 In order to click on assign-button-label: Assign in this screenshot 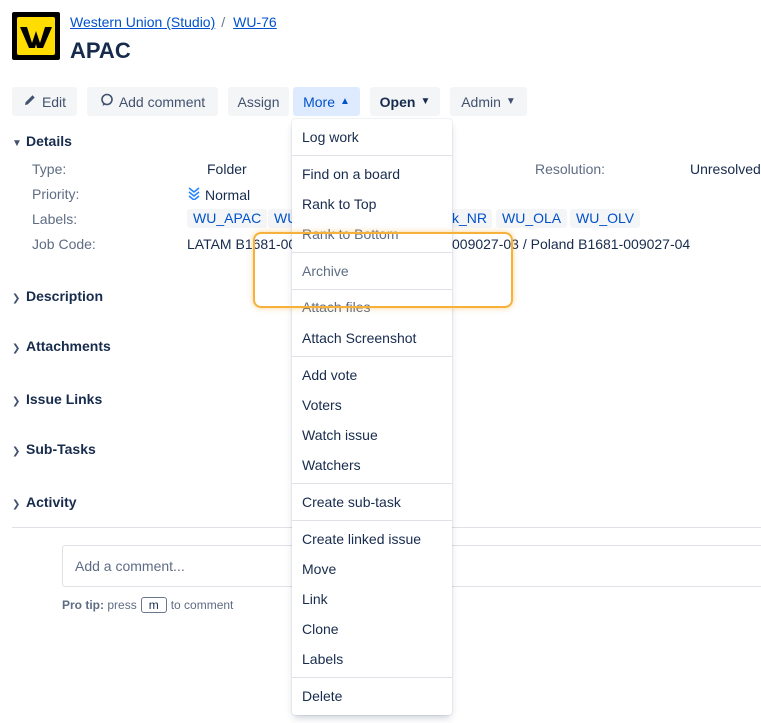, I will do `click(258, 101)`.